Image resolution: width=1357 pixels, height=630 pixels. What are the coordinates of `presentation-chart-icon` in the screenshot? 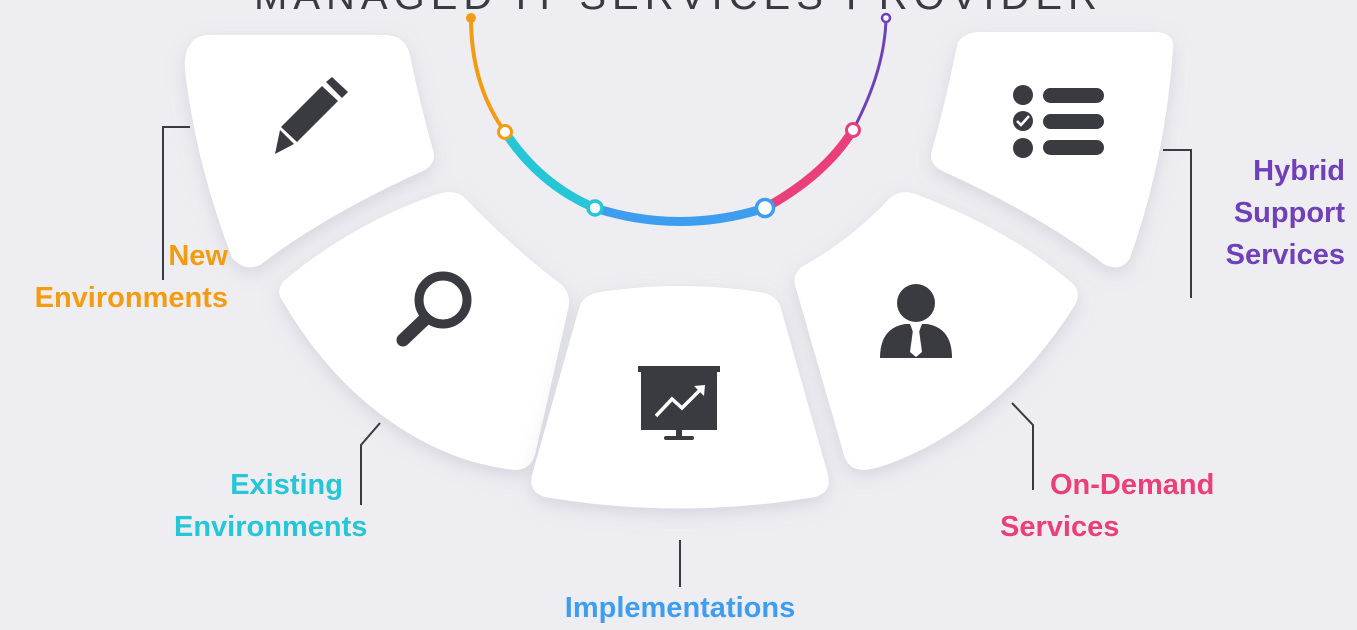 It's located at (679, 403).